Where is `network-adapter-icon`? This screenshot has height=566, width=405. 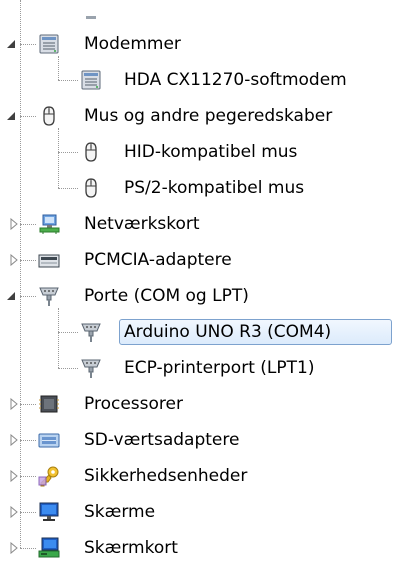 network-adapter-icon is located at coordinates (49, 224).